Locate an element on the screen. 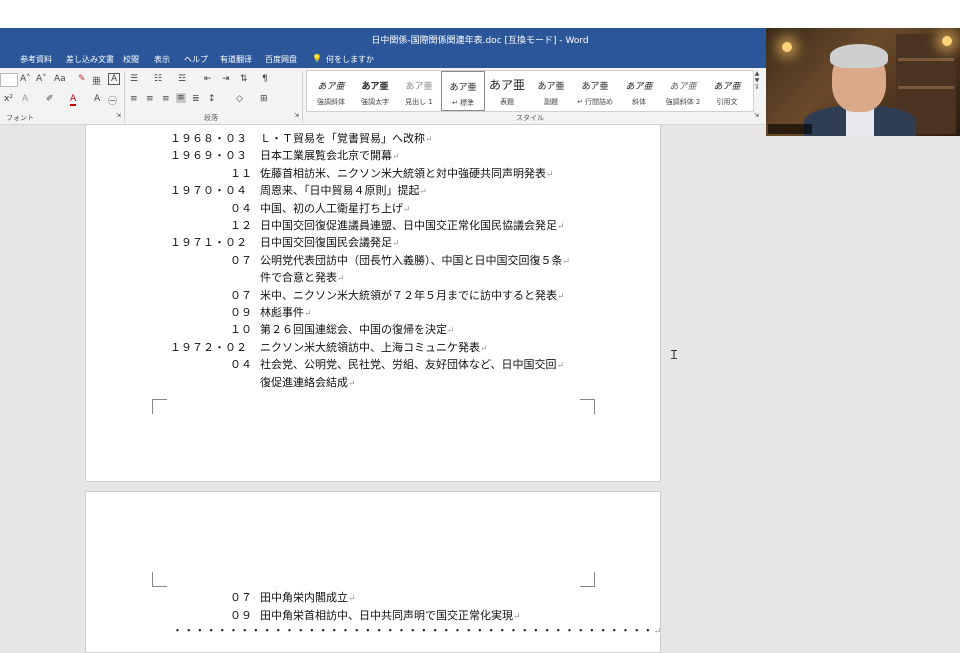  change-case-icon: Aa is located at coordinates (60, 79).